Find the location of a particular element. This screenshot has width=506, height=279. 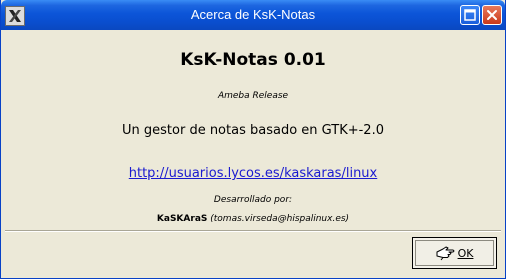

close-button is located at coordinates (492, 15).